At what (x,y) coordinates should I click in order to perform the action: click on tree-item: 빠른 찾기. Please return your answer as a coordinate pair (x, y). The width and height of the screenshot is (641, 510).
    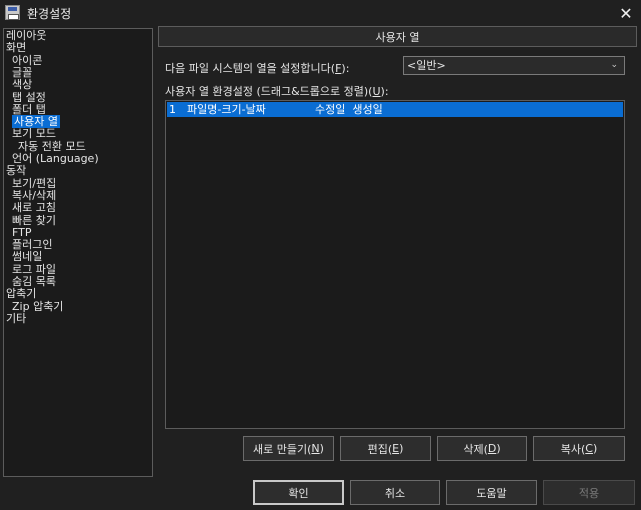
    Looking at the image, I should click on (34, 220).